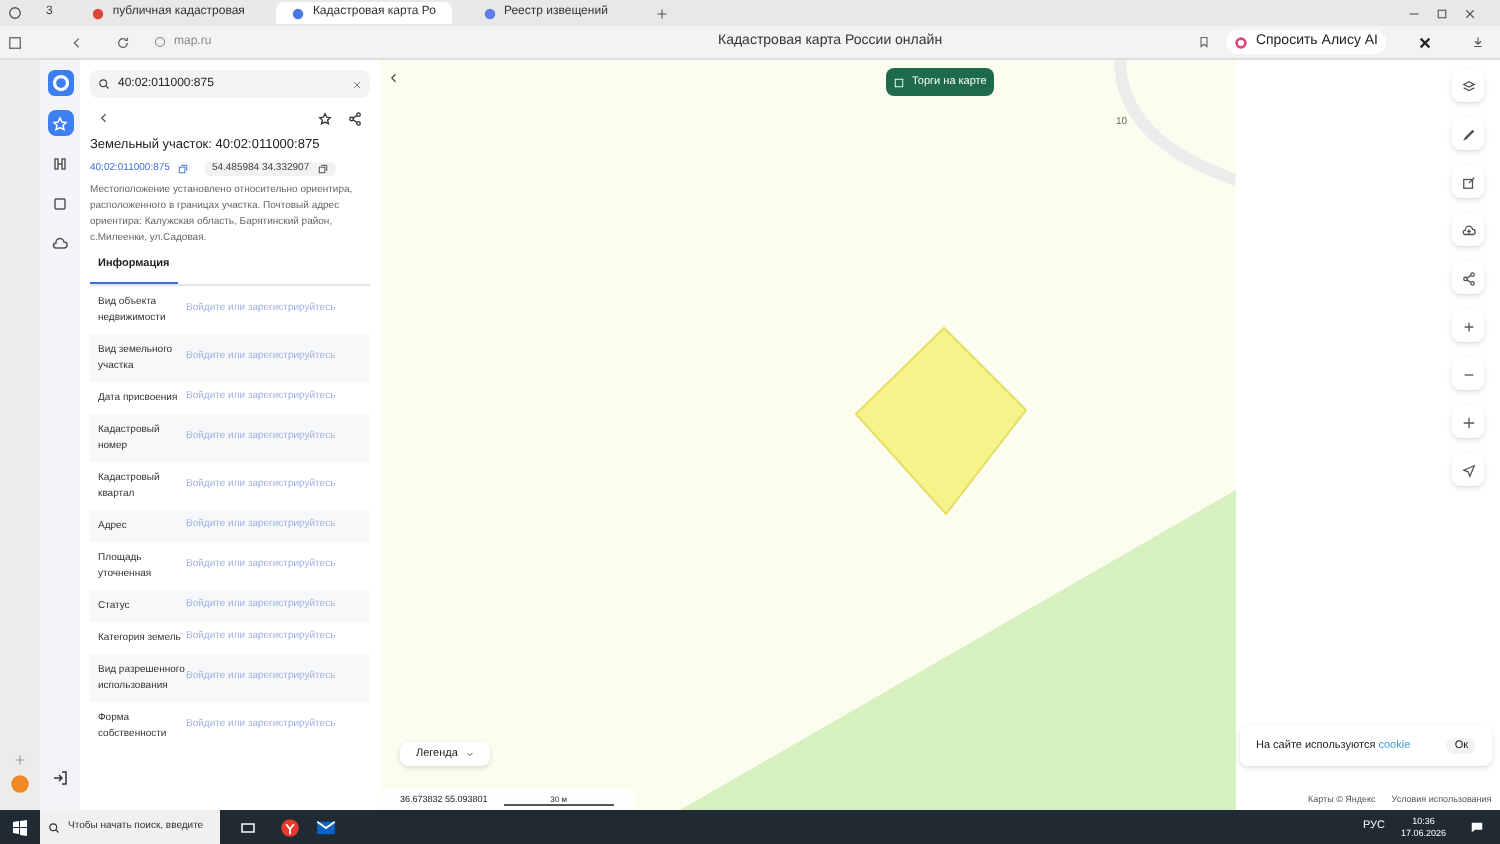  I want to click on cloud-upload-icon, so click(1468, 230).